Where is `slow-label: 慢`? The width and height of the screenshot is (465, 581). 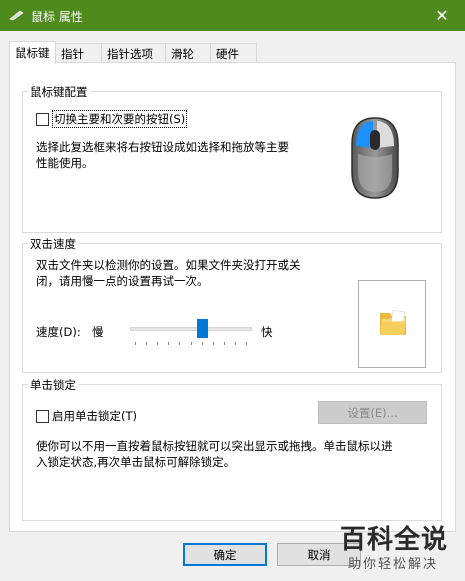 slow-label: 慢 is located at coordinates (98, 332).